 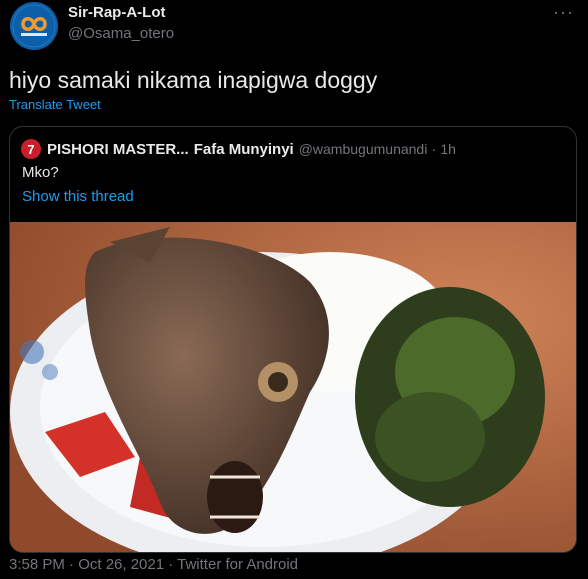 I want to click on author-block: Sir-Rap-A-Lot @Osama_otero, so click(x=121, y=24).